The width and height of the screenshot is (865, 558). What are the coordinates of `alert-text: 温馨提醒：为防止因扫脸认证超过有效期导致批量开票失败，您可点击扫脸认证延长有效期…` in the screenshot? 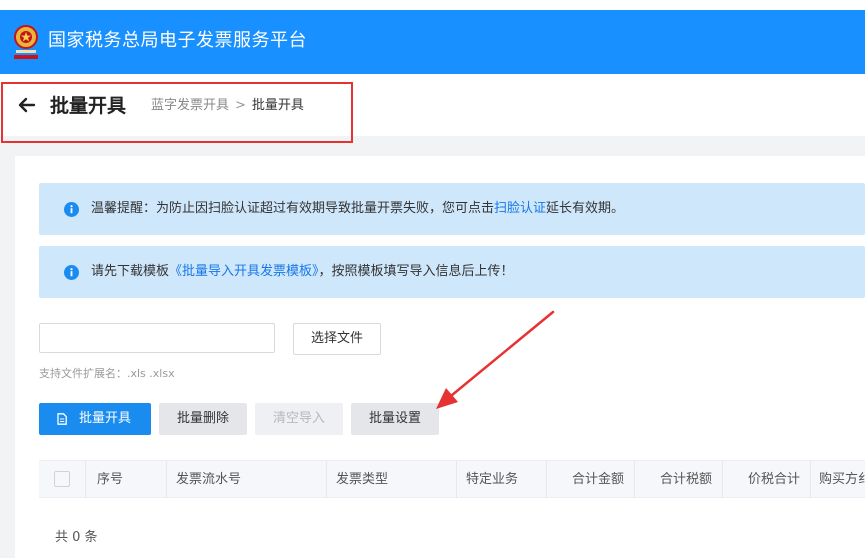 It's located at (358, 208).